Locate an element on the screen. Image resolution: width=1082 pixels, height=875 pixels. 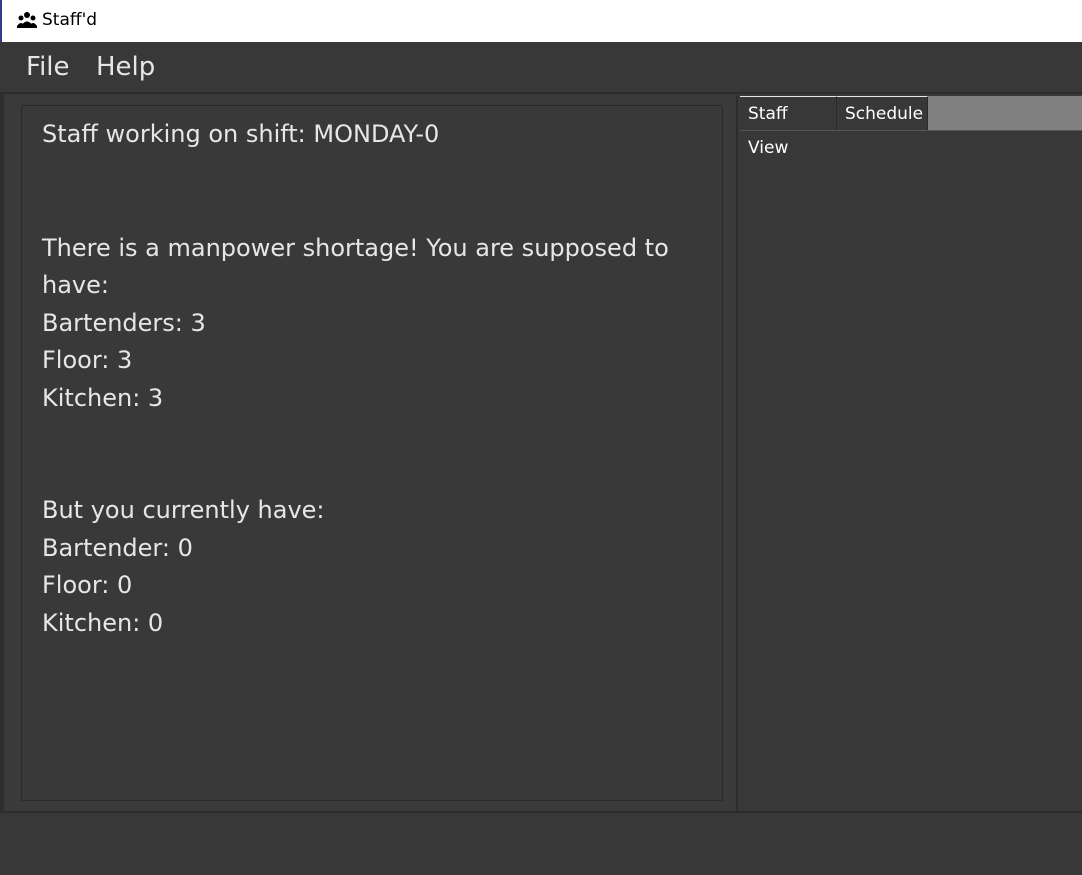
result-line-required-floor: Floor: 3 is located at coordinates (87, 360).